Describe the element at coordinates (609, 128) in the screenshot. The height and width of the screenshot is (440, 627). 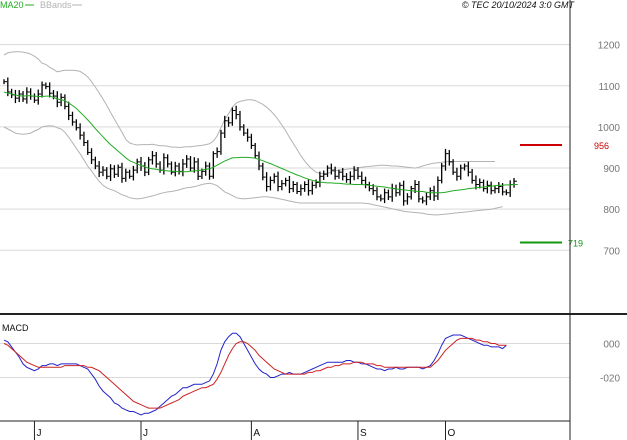
I see `price-y-tick-label: 1000` at that location.